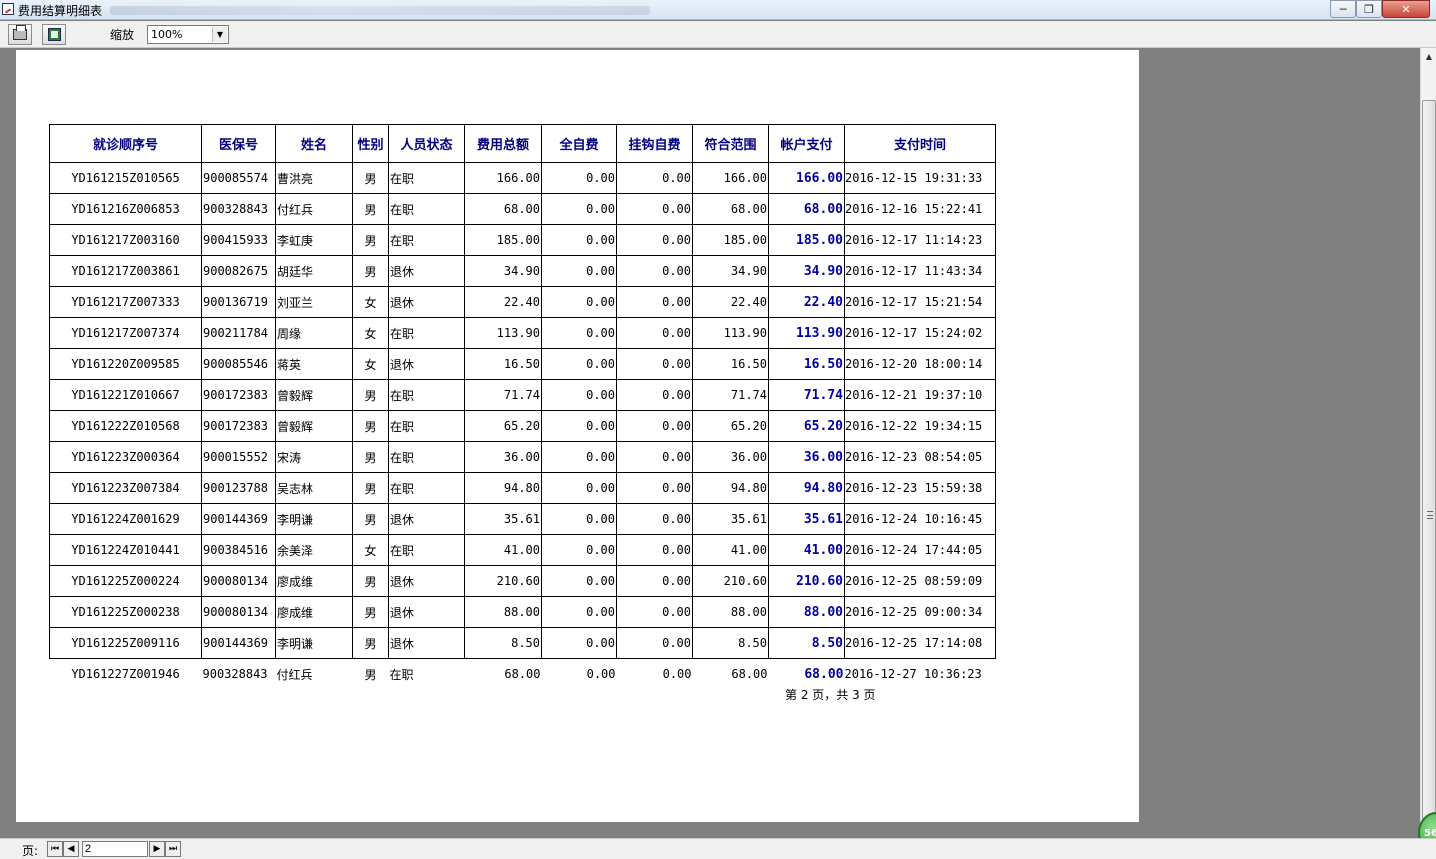 The width and height of the screenshot is (1436, 859). I want to click on cell-visit-no: YD161225Z000224, so click(125, 581).